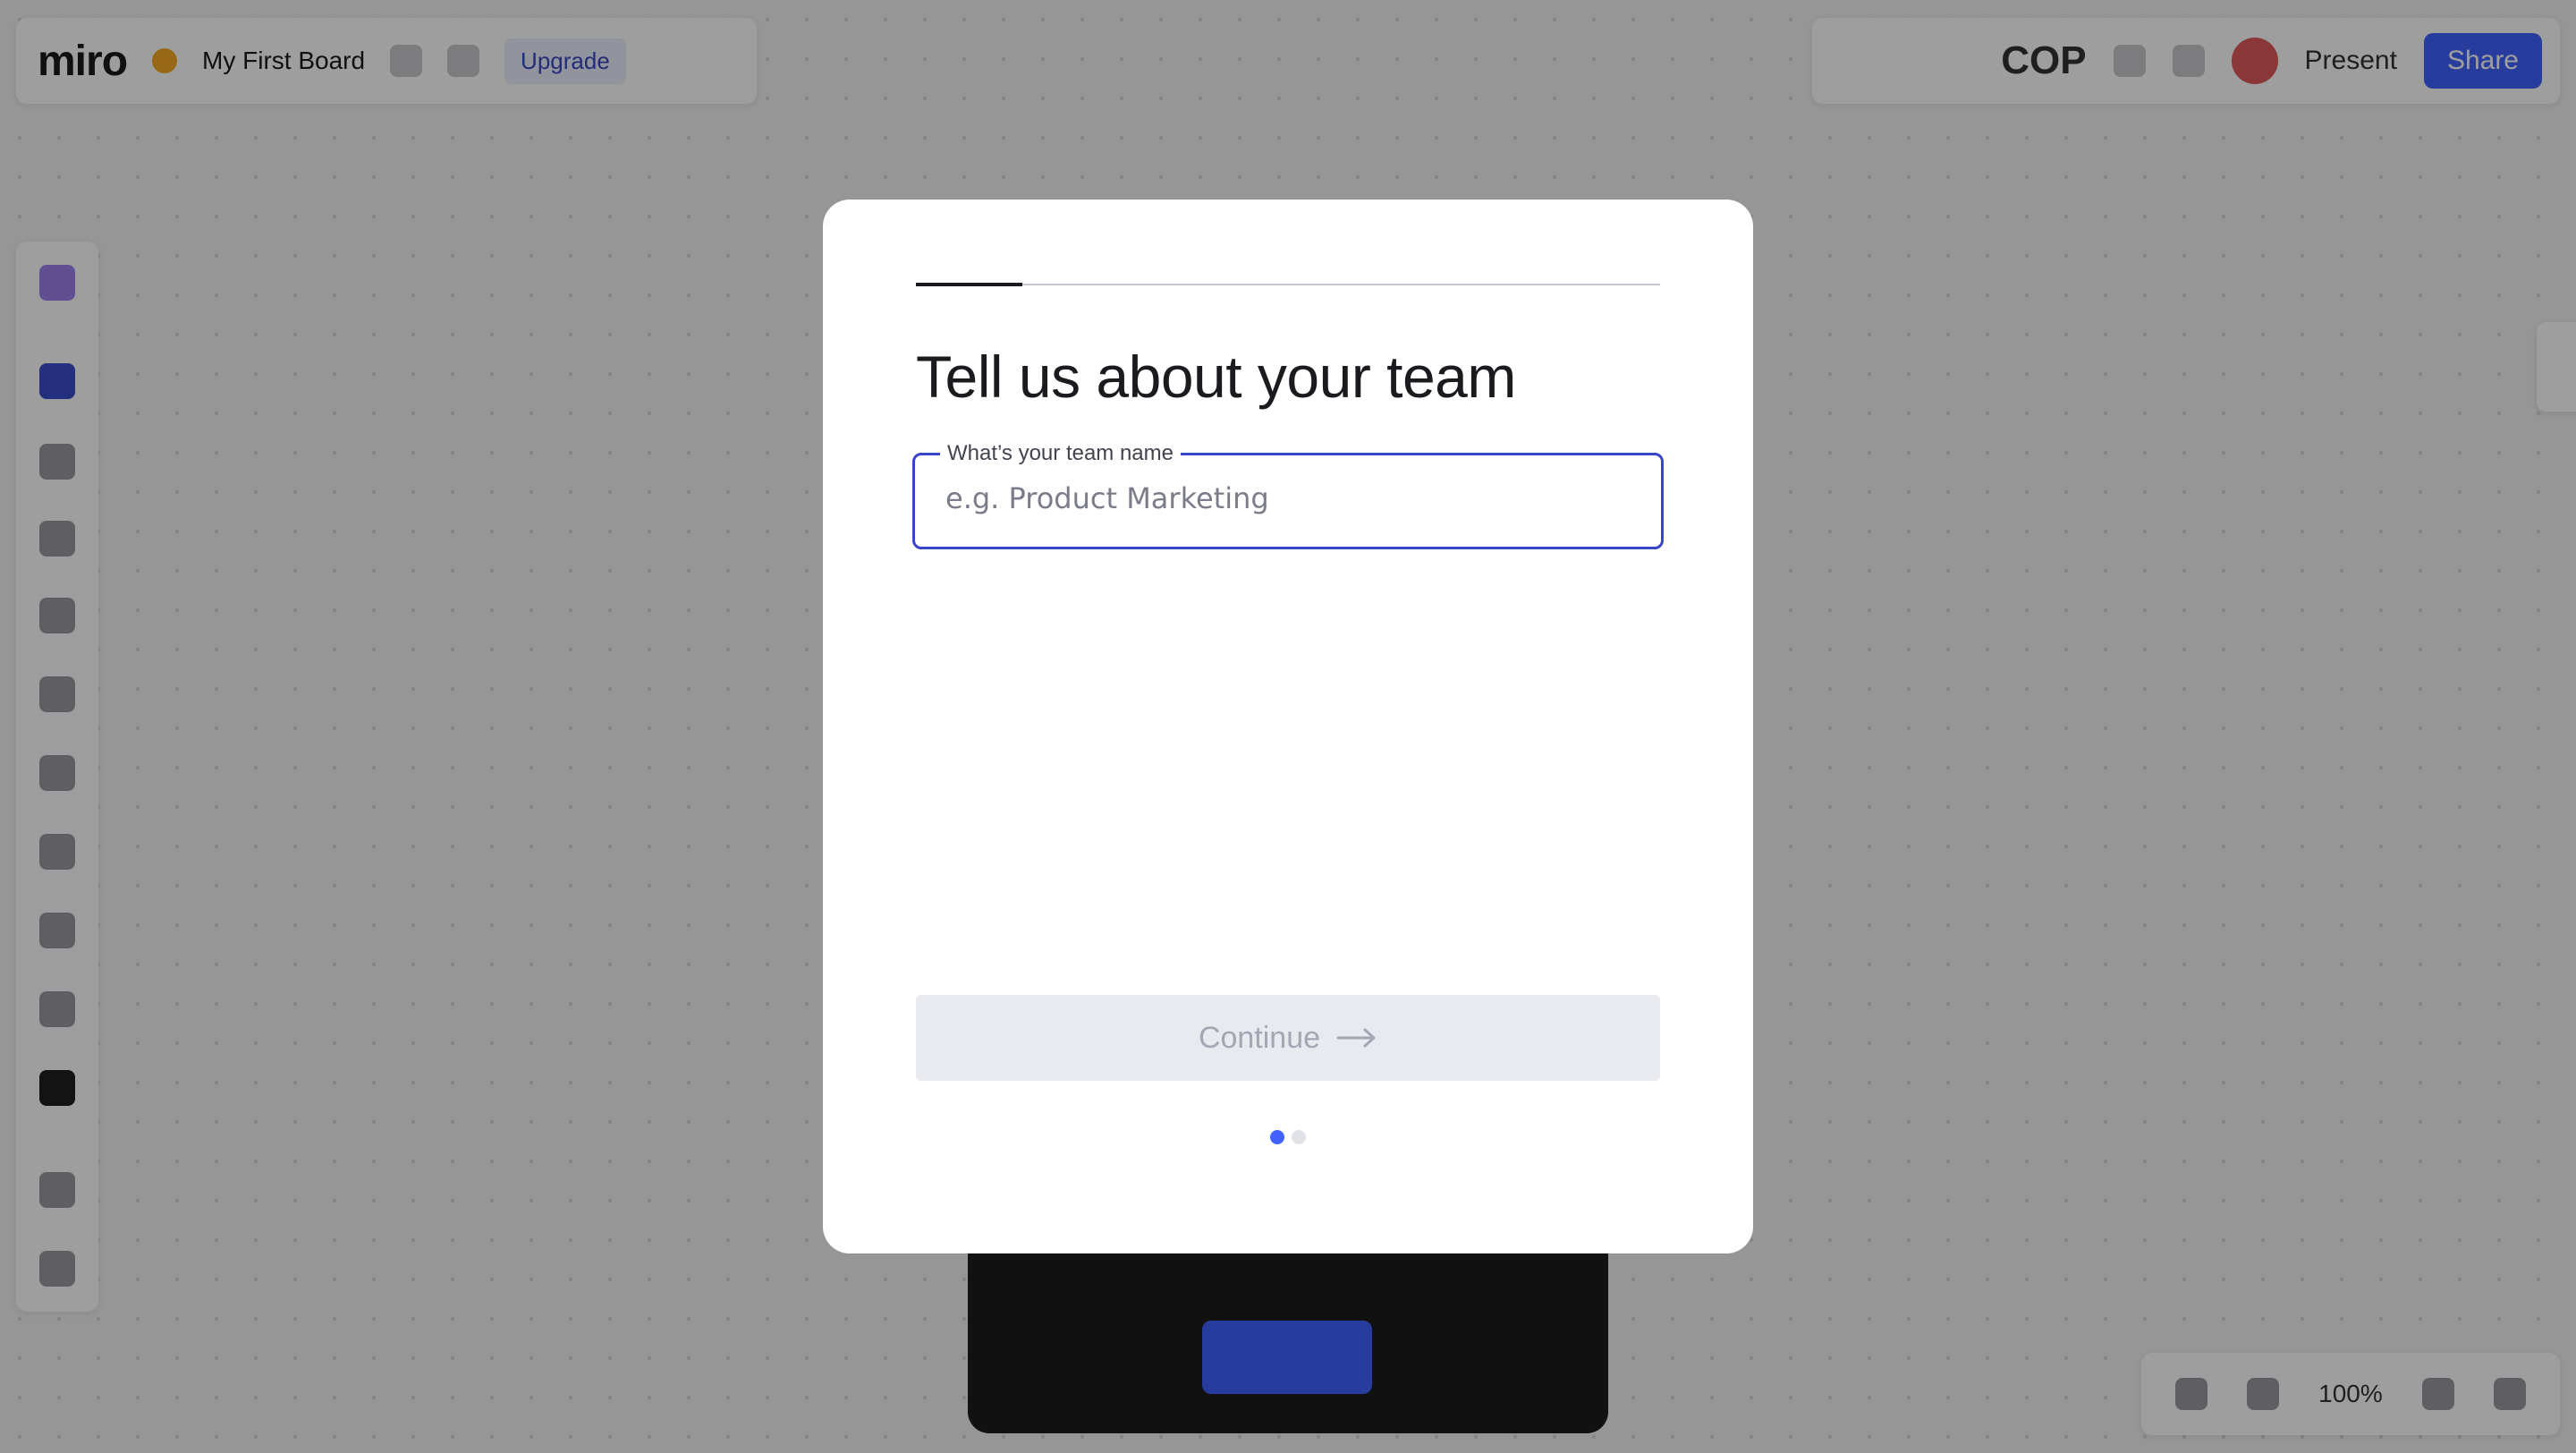  Describe the element at coordinates (1356, 1038) in the screenshot. I see `arrow-right-icon` at that location.